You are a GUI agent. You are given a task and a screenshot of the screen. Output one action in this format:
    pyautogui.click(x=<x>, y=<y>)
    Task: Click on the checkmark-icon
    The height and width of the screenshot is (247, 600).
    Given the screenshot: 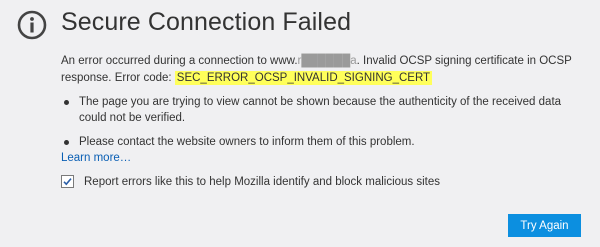 What is the action you would take?
    pyautogui.click(x=67, y=182)
    